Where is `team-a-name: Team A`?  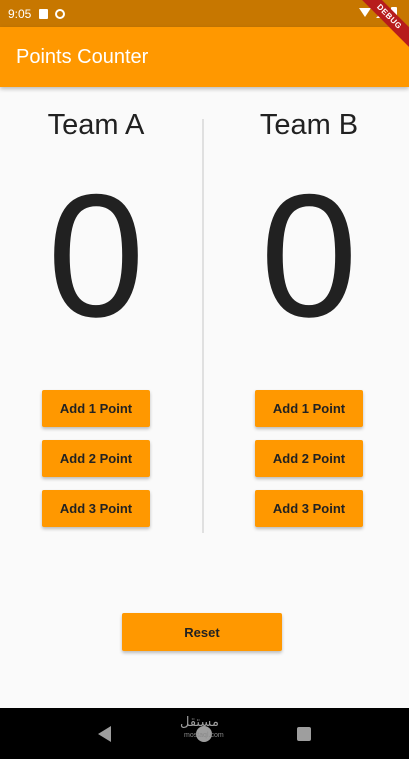 team-a-name: Team A is located at coordinates (96, 125).